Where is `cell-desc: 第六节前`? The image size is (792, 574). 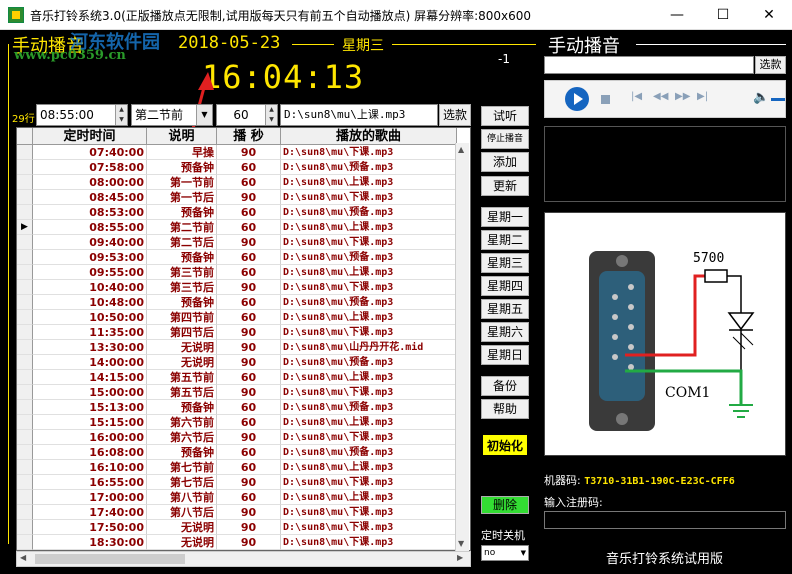
cell-desc: 第六节前 is located at coordinates (182, 422).